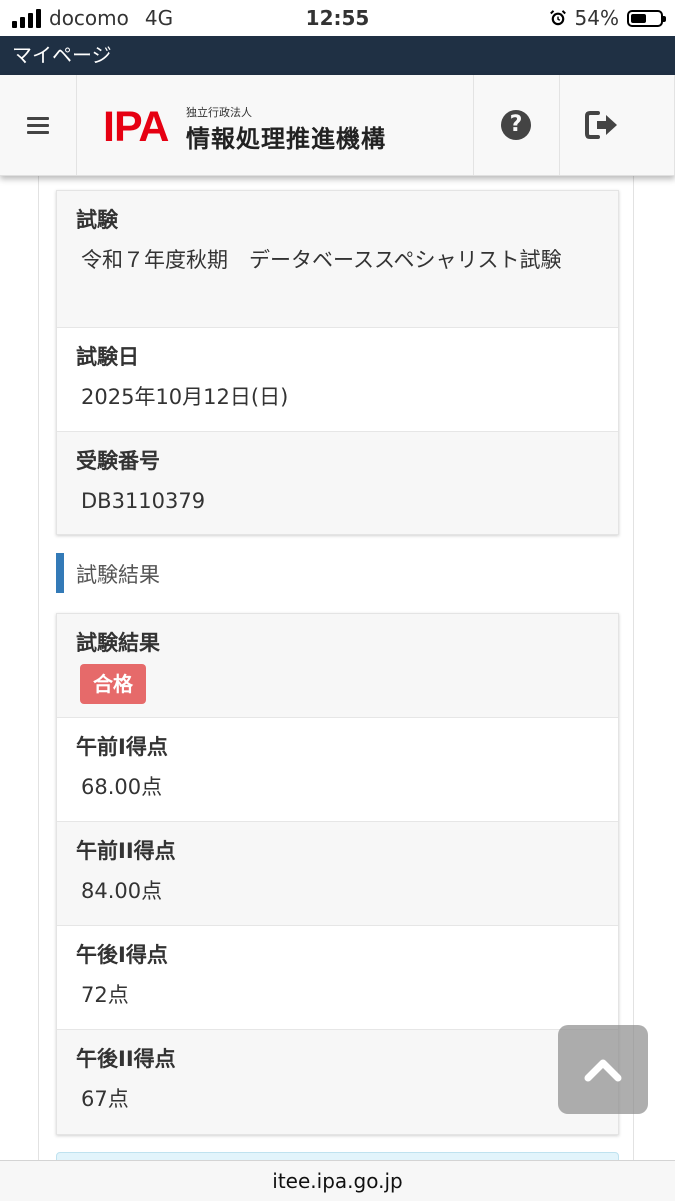  I want to click on score-value: 84.00点, so click(122, 891).